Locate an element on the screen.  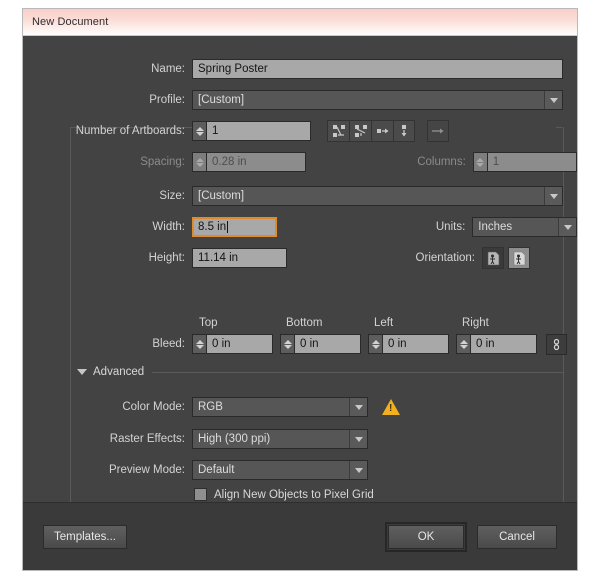
orientation-portrait-icon is located at coordinates (493, 258).